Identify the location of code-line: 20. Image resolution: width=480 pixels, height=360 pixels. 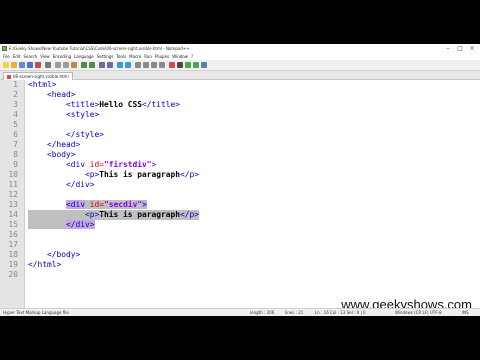
(240, 275).